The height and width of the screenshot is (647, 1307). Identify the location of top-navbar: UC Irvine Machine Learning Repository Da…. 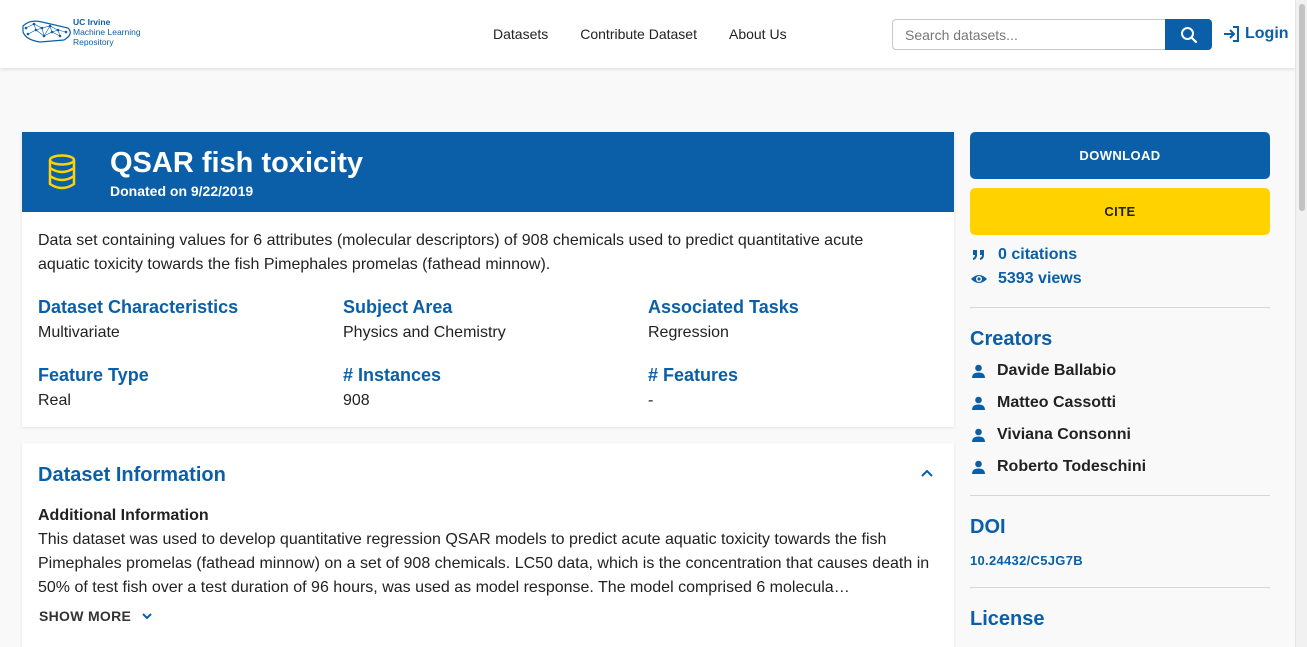
(647, 34).